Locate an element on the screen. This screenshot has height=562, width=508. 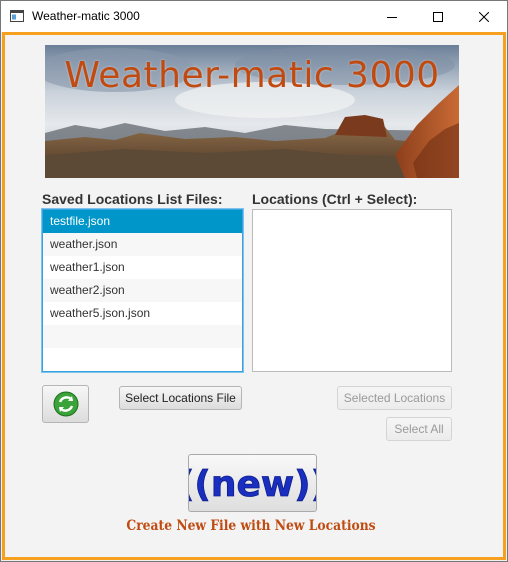
locations-heading: Locations (Ctrl + Select): is located at coordinates (335, 199).